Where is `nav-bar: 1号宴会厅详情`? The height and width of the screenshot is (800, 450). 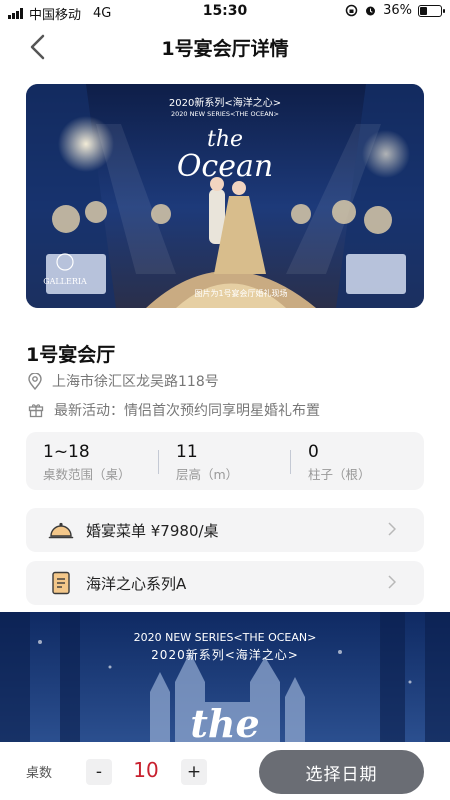 nav-bar: 1号宴会厅详情 is located at coordinates (225, 47).